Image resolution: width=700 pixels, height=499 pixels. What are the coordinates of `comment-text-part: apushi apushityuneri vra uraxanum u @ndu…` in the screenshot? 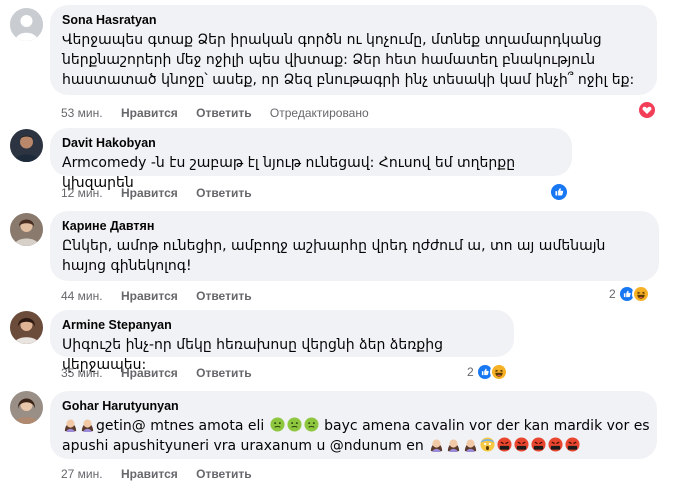 It's located at (243, 446).